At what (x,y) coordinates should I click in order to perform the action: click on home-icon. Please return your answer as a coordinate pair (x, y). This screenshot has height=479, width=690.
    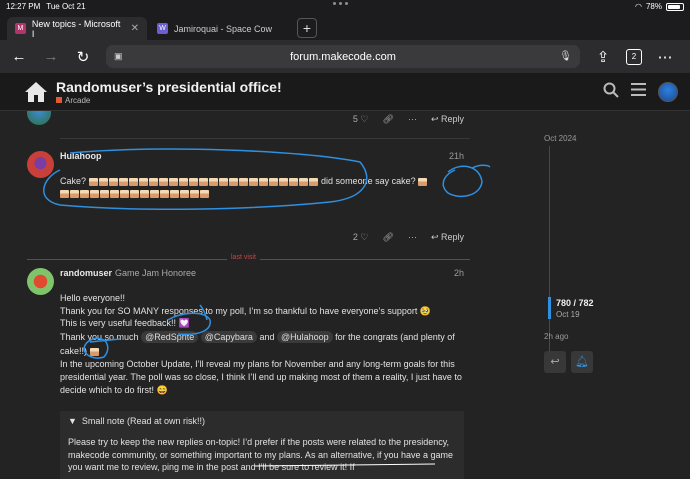
    Looking at the image, I should click on (36, 92).